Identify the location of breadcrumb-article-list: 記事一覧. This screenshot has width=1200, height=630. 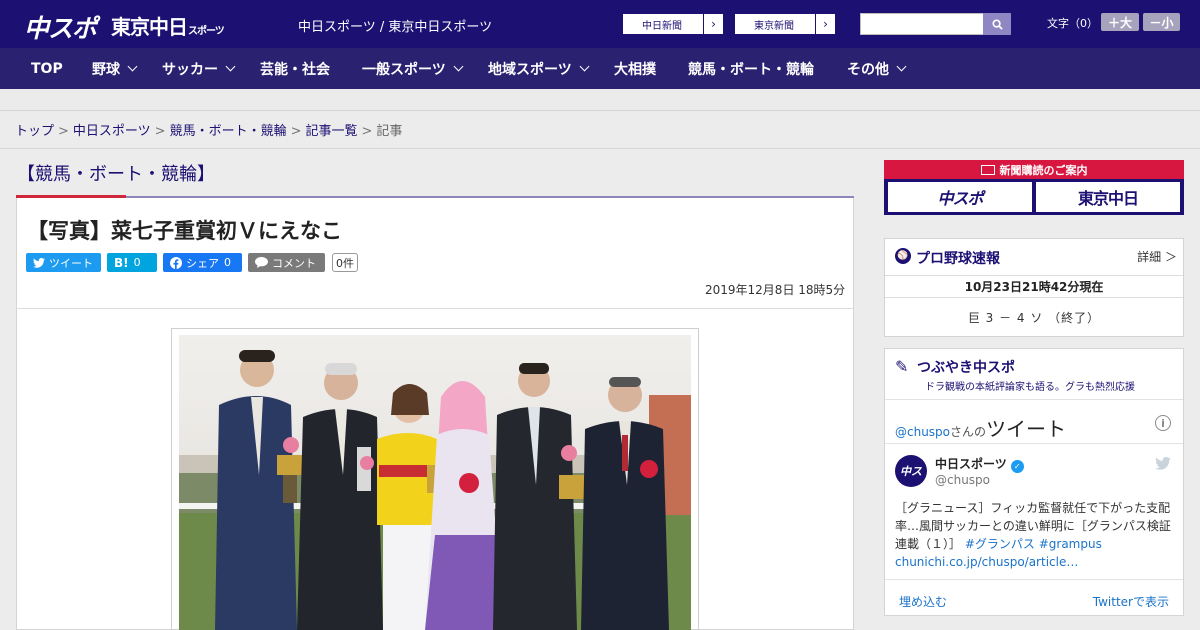
(332, 131).